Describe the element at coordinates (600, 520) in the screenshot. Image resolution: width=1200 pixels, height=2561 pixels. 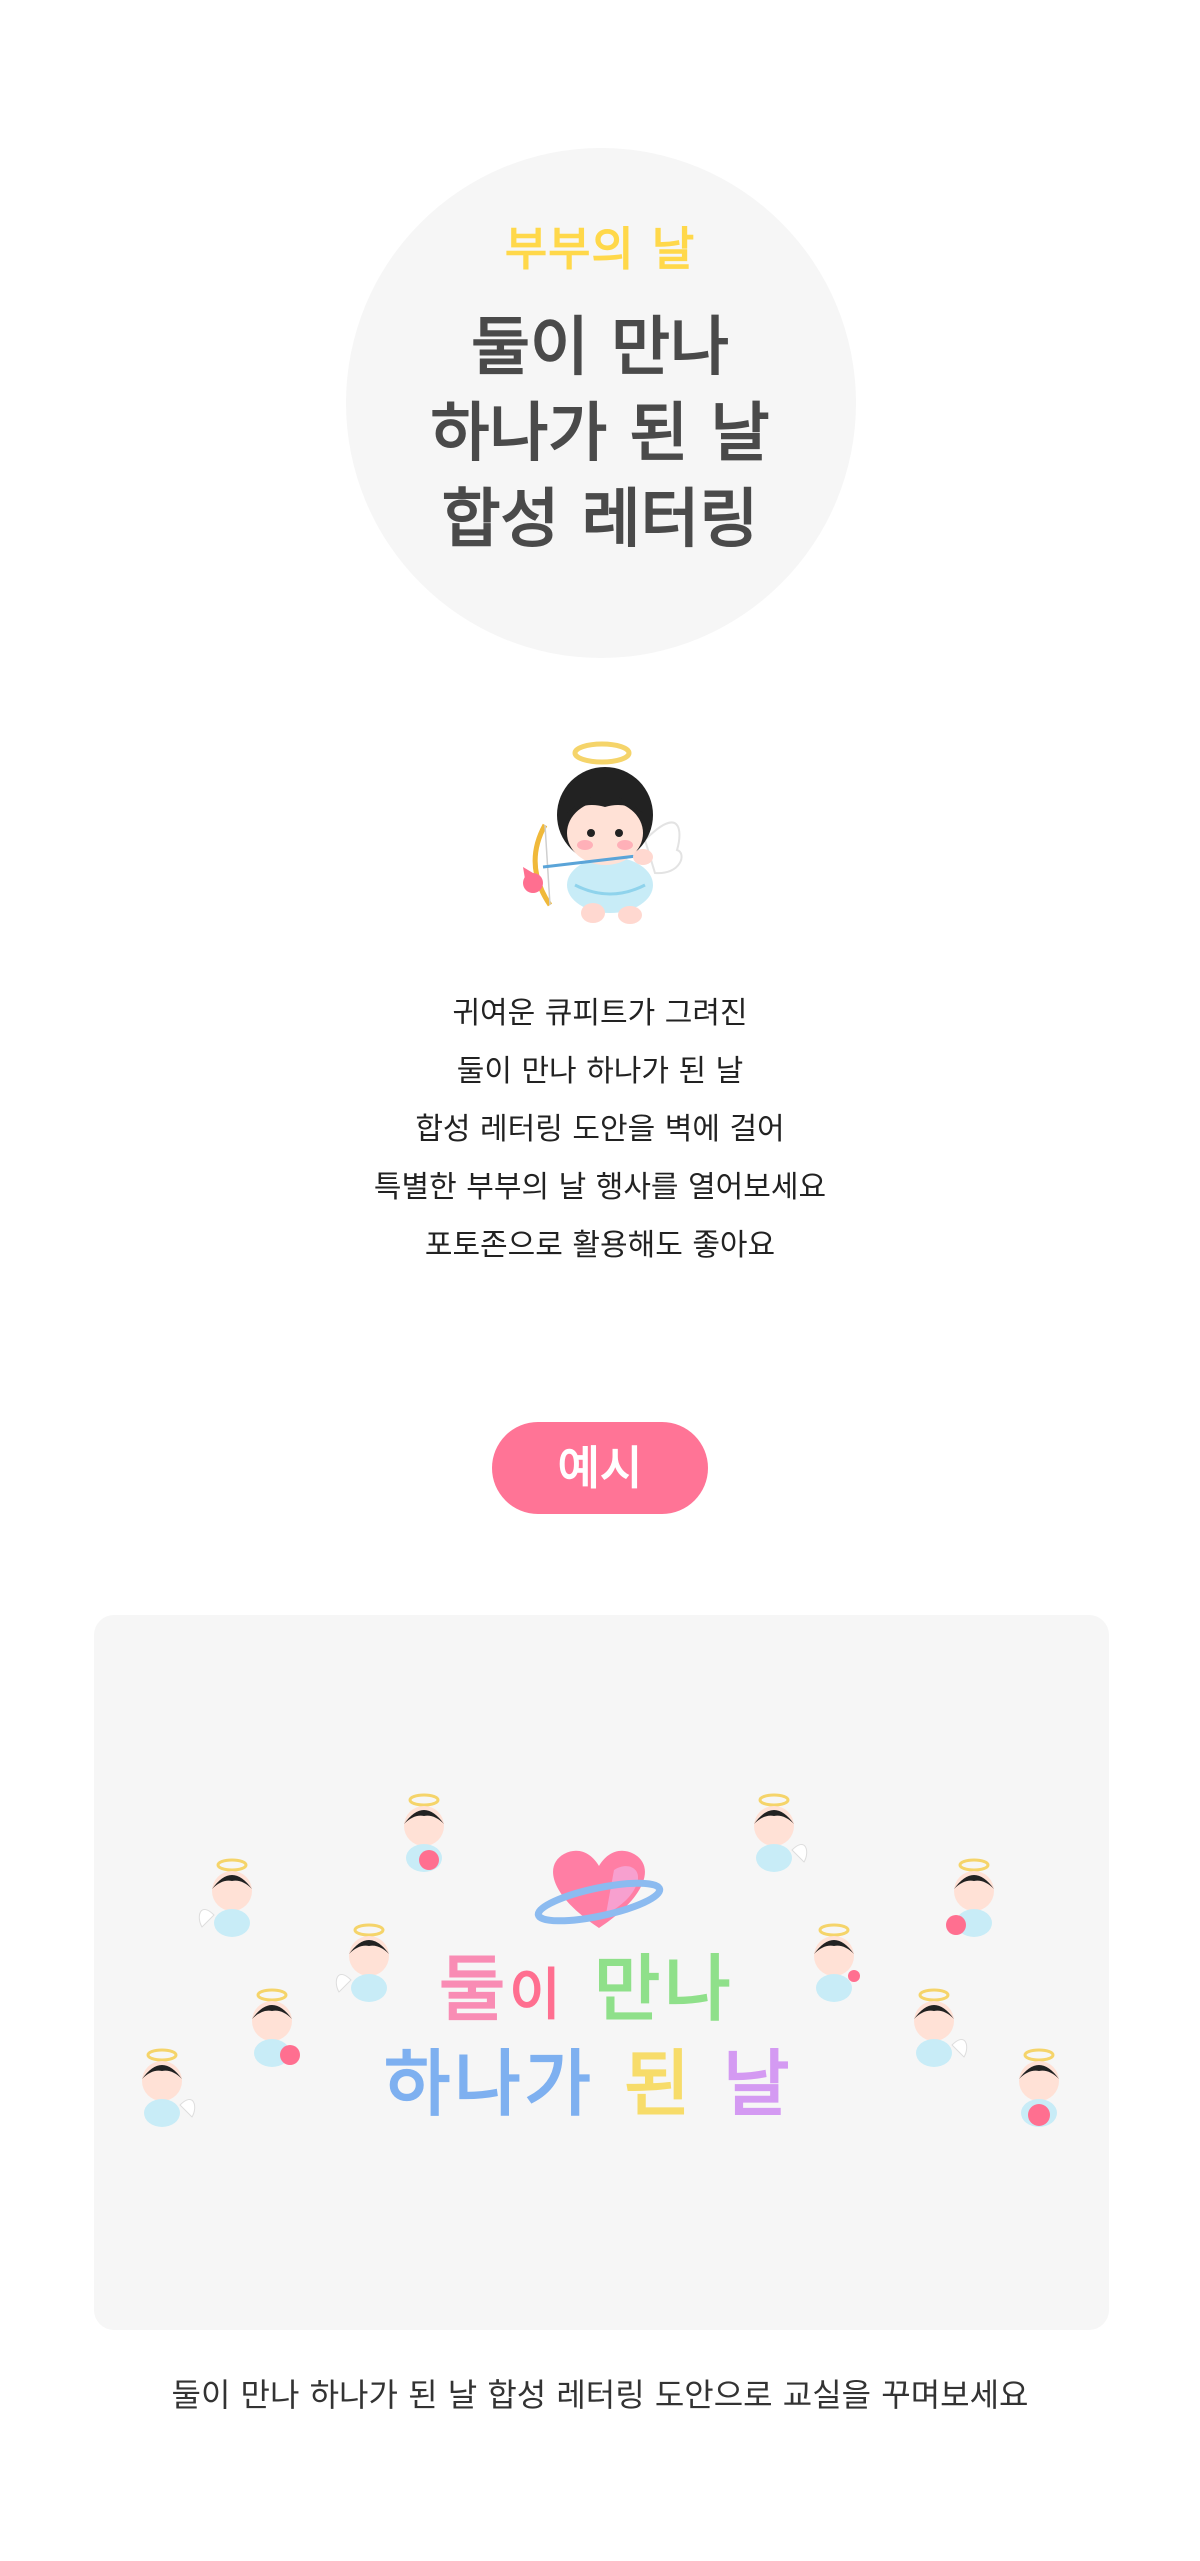
I see `hero-title-line: 합성 레터링` at that location.